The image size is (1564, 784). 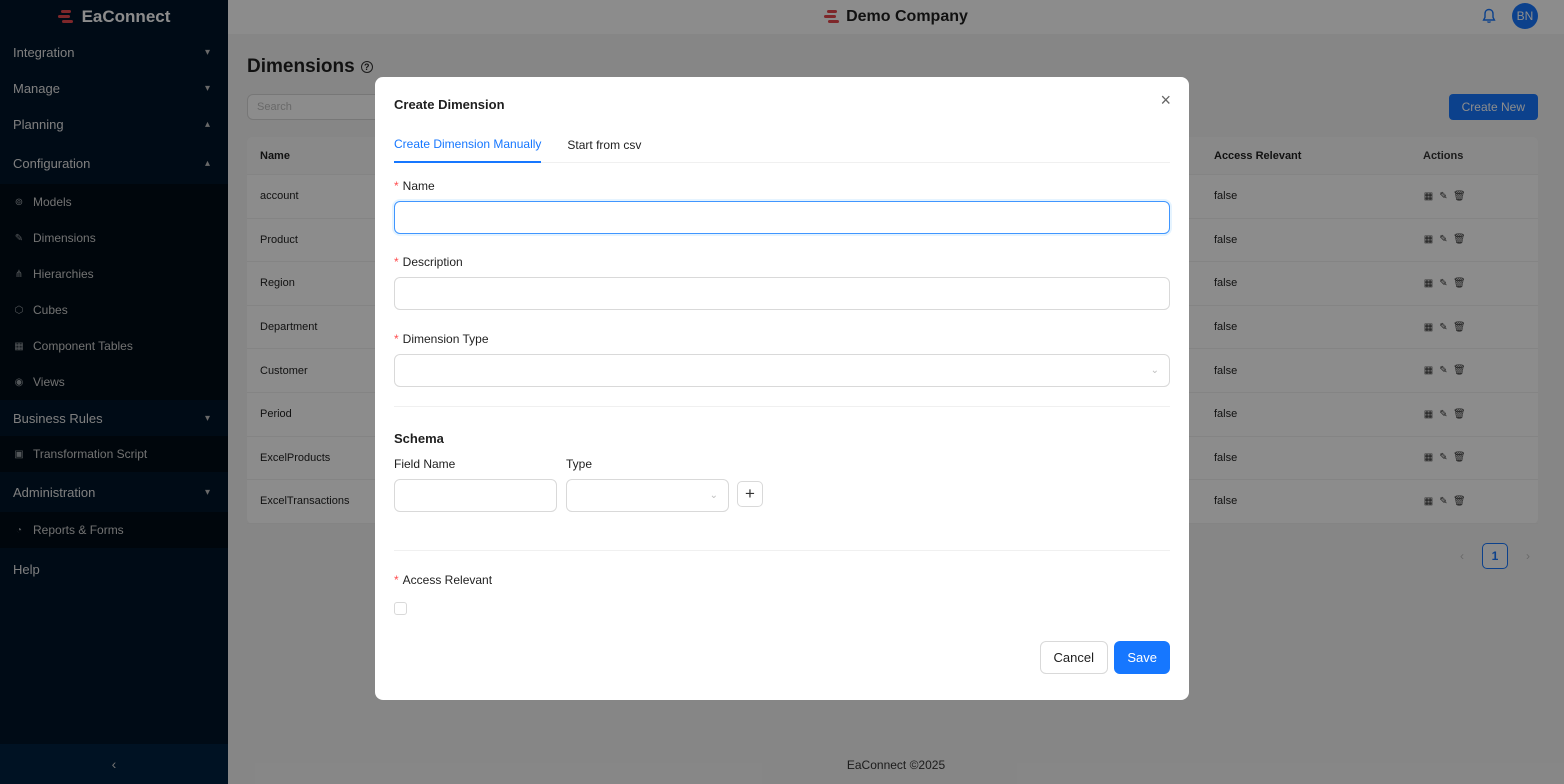 I want to click on name-field, so click(x=782, y=217).